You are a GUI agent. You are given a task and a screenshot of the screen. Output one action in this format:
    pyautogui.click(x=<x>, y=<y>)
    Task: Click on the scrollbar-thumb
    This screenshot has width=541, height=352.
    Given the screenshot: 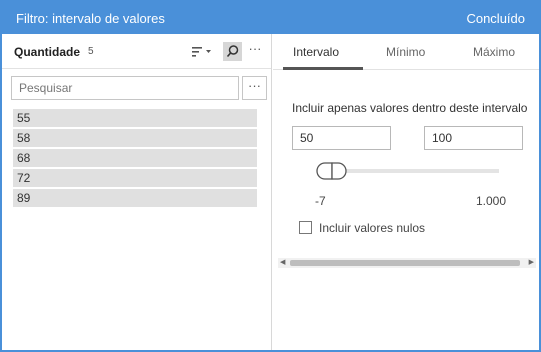 What is the action you would take?
    pyautogui.click(x=405, y=263)
    